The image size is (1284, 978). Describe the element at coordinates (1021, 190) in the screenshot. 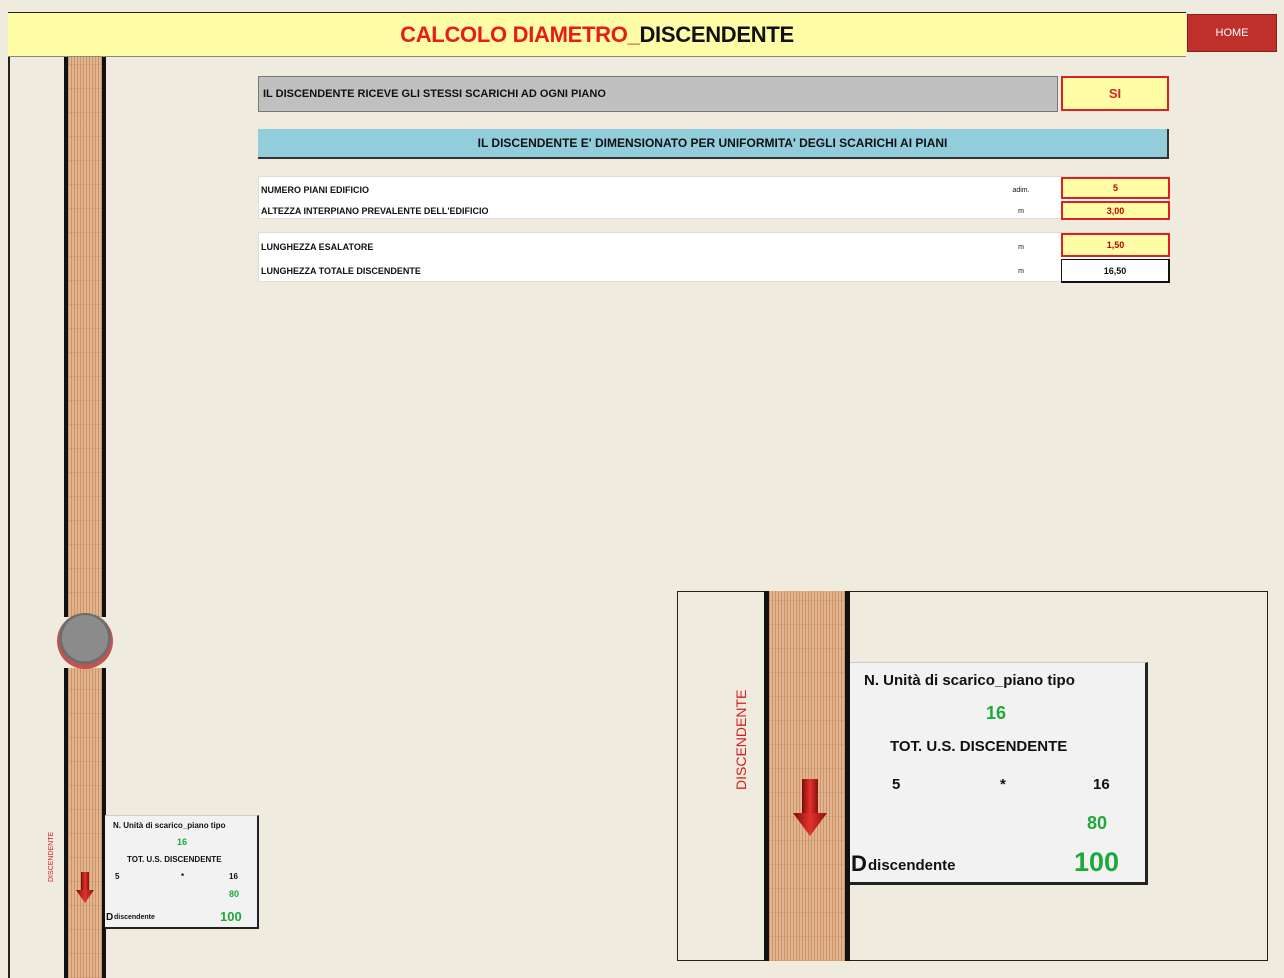

I see `floors-unit: adim.` at that location.